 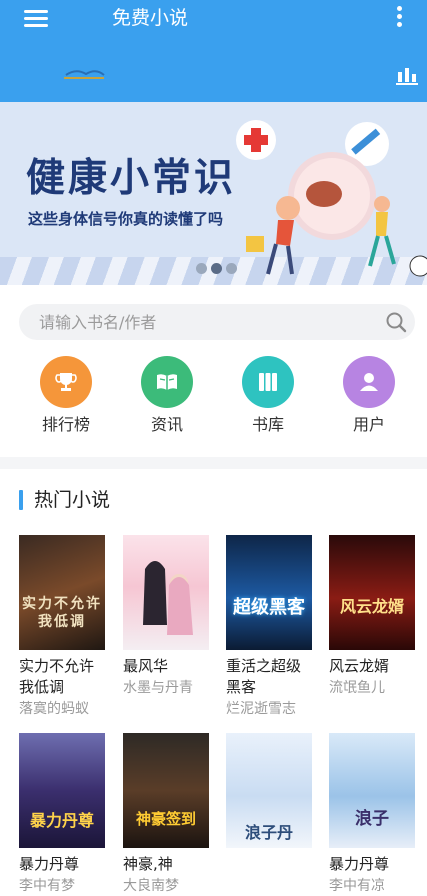 What do you see at coordinates (261, 709) in the screenshot?
I see `book-author: 烂泥逝雪志` at bounding box center [261, 709].